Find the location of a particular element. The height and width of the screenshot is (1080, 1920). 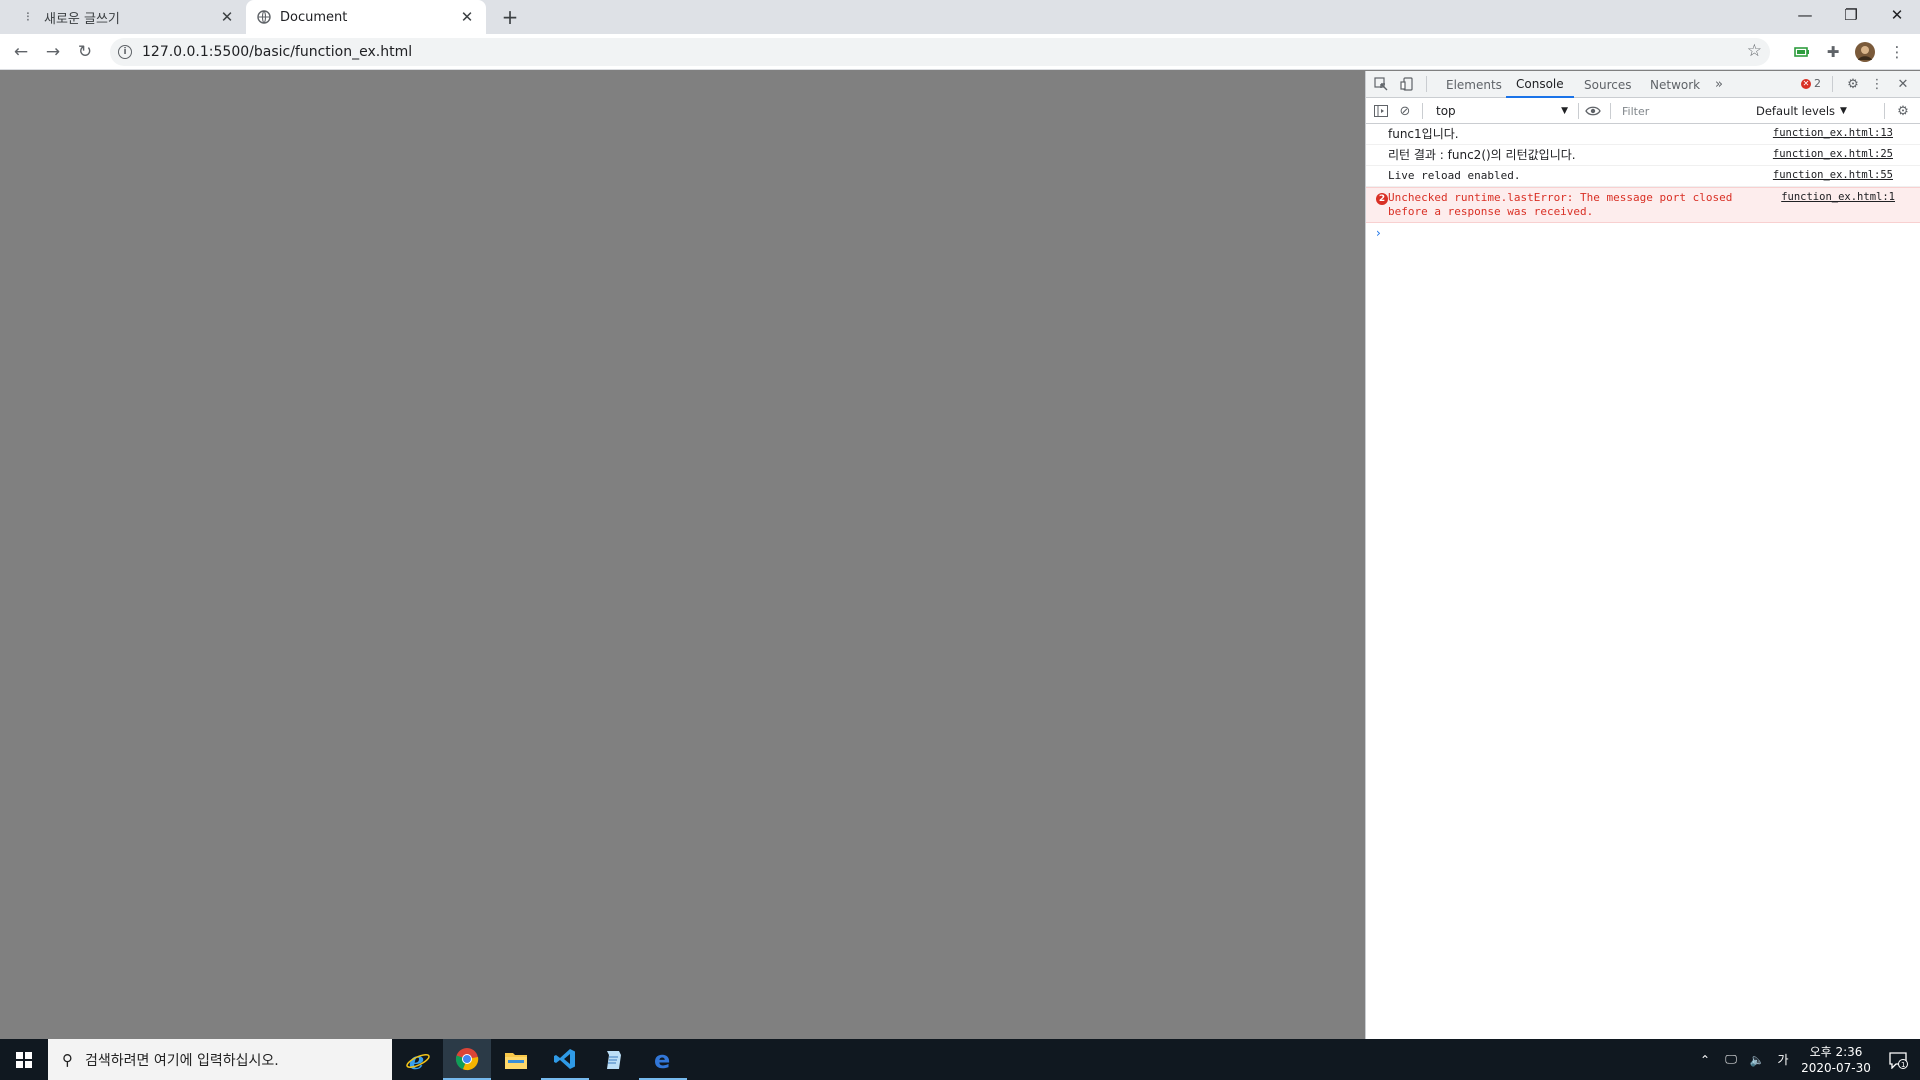

globe-icon is located at coordinates (264, 17).